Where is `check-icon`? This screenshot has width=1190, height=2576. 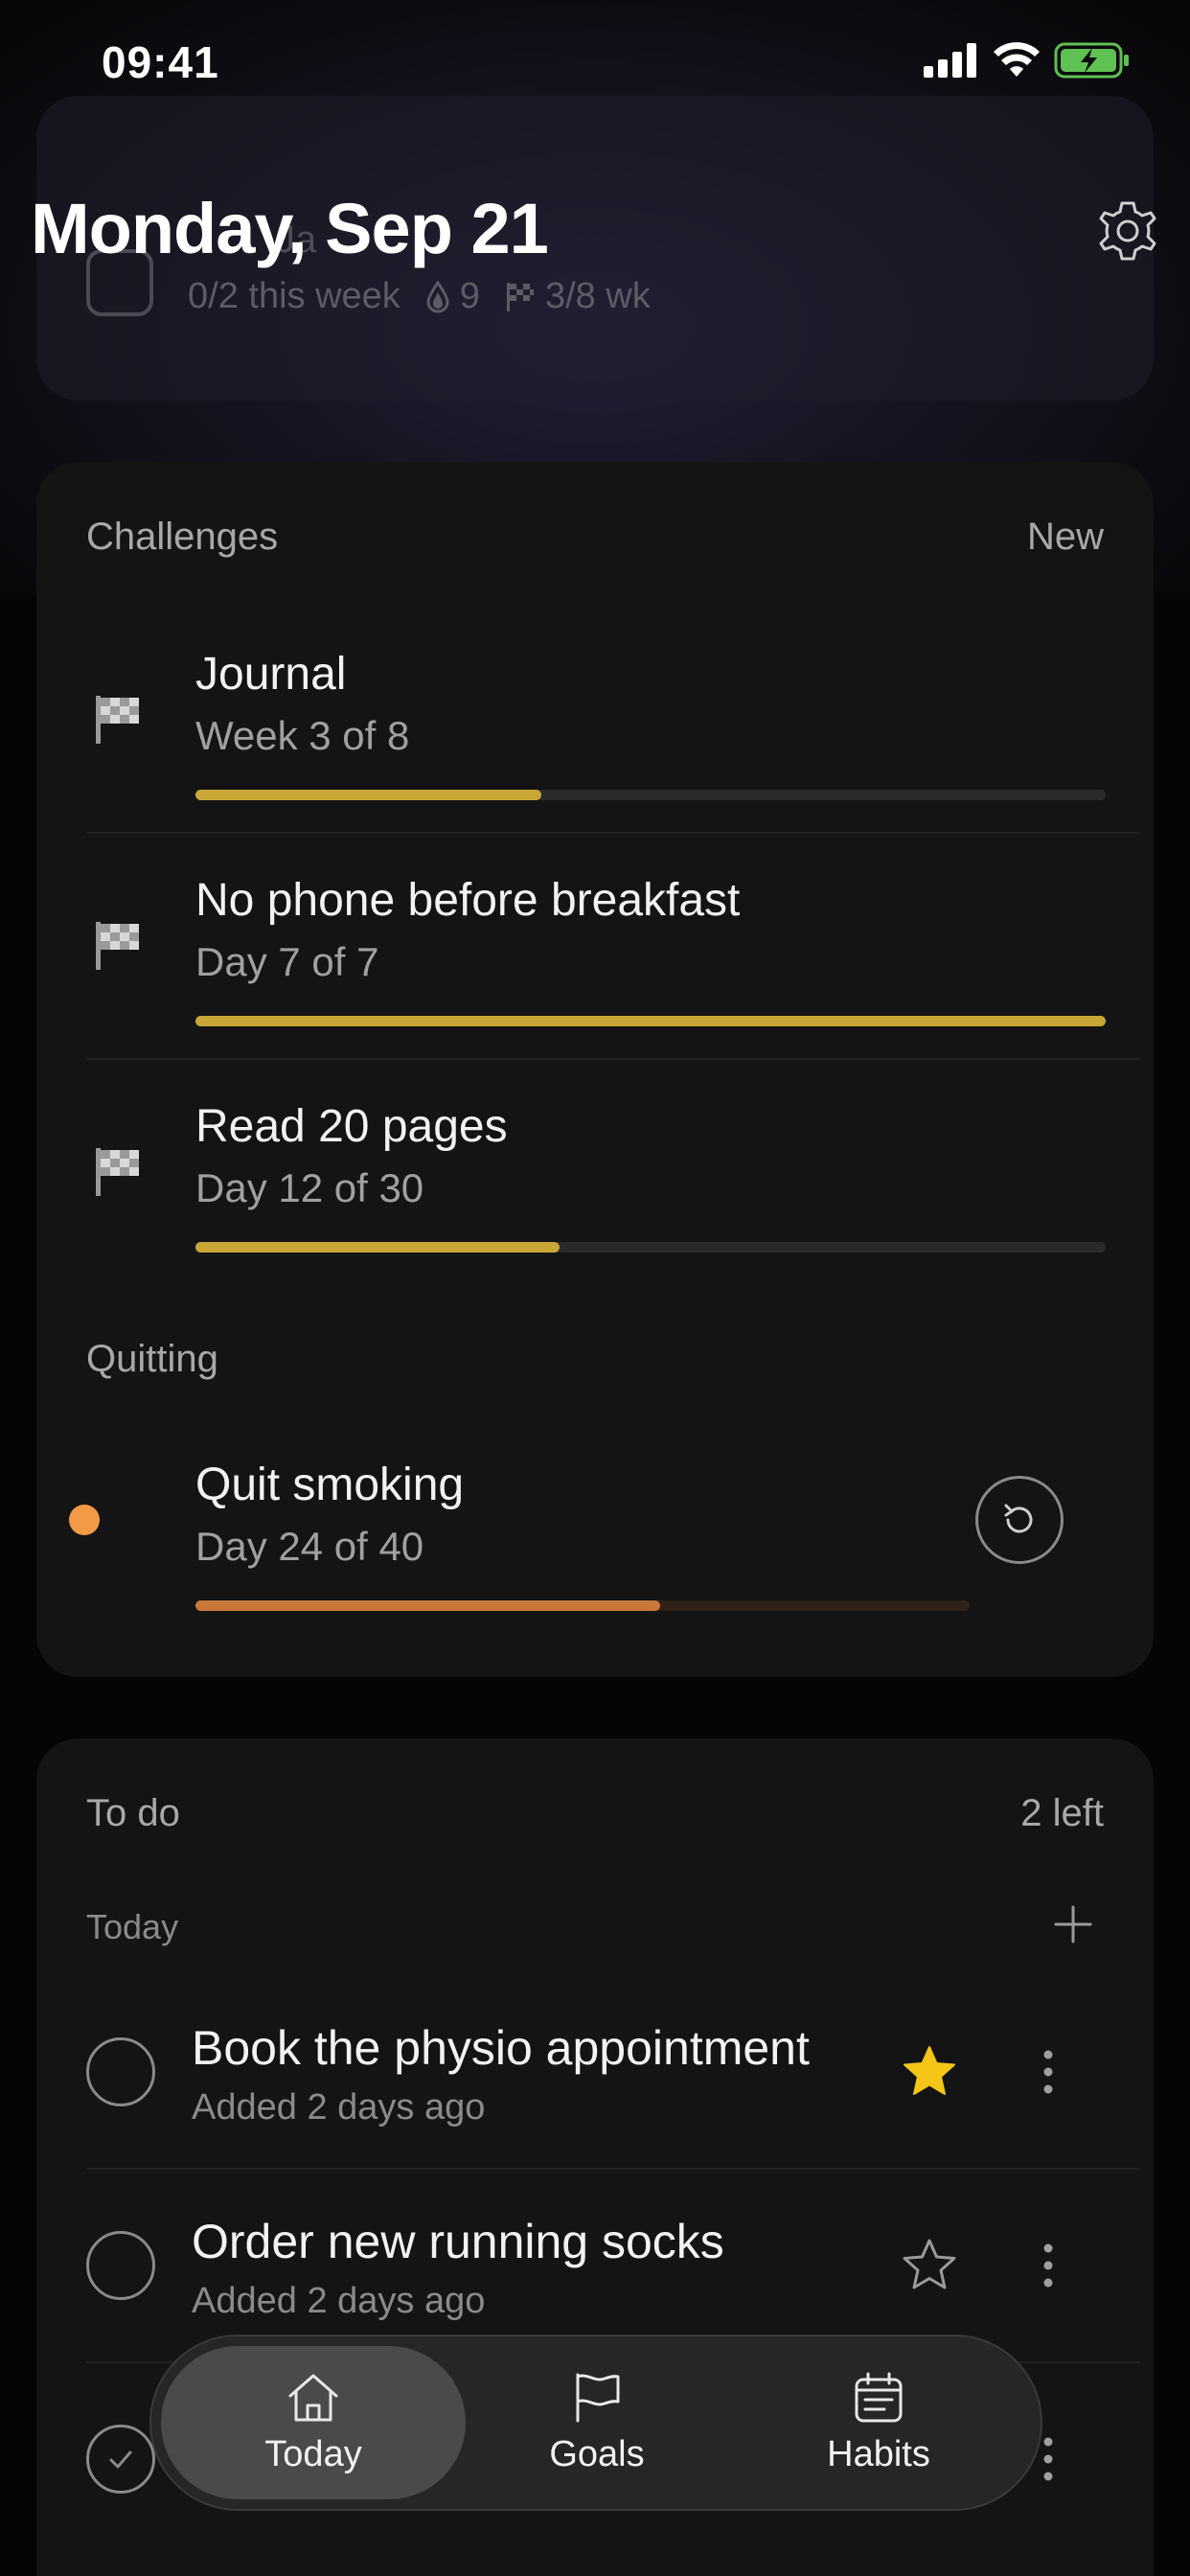
check-icon is located at coordinates (121, 2459).